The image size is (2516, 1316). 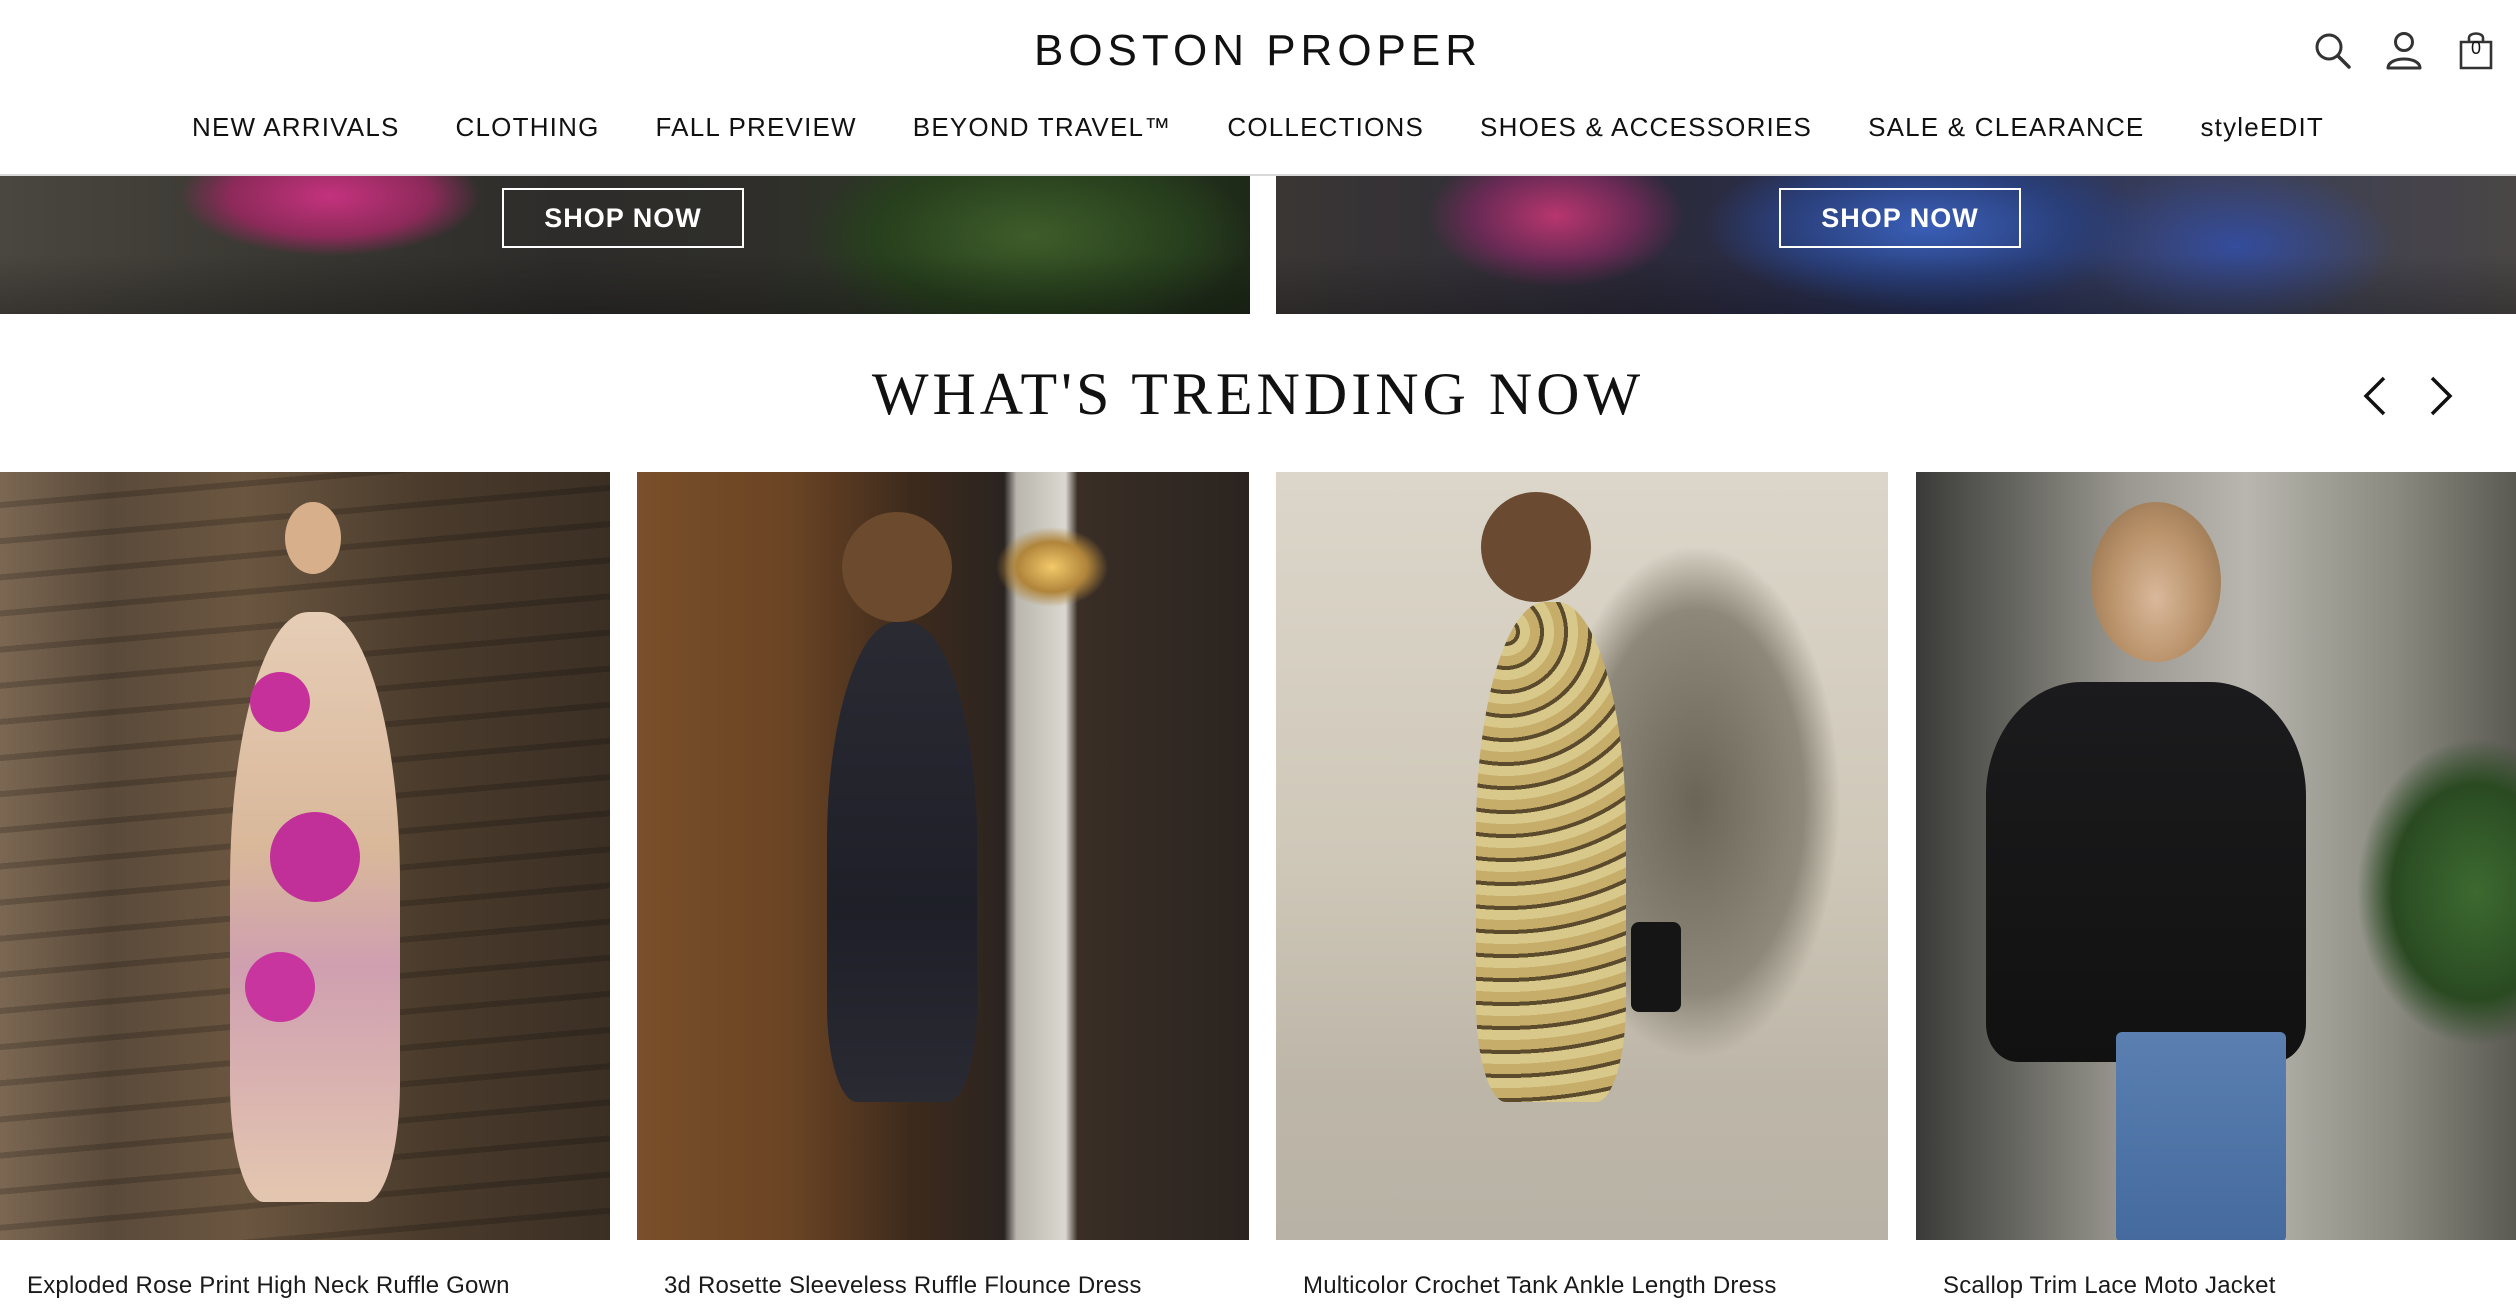 I want to click on nav-sale-clearance: SALE & CLEARANCE, so click(x=2006, y=127).